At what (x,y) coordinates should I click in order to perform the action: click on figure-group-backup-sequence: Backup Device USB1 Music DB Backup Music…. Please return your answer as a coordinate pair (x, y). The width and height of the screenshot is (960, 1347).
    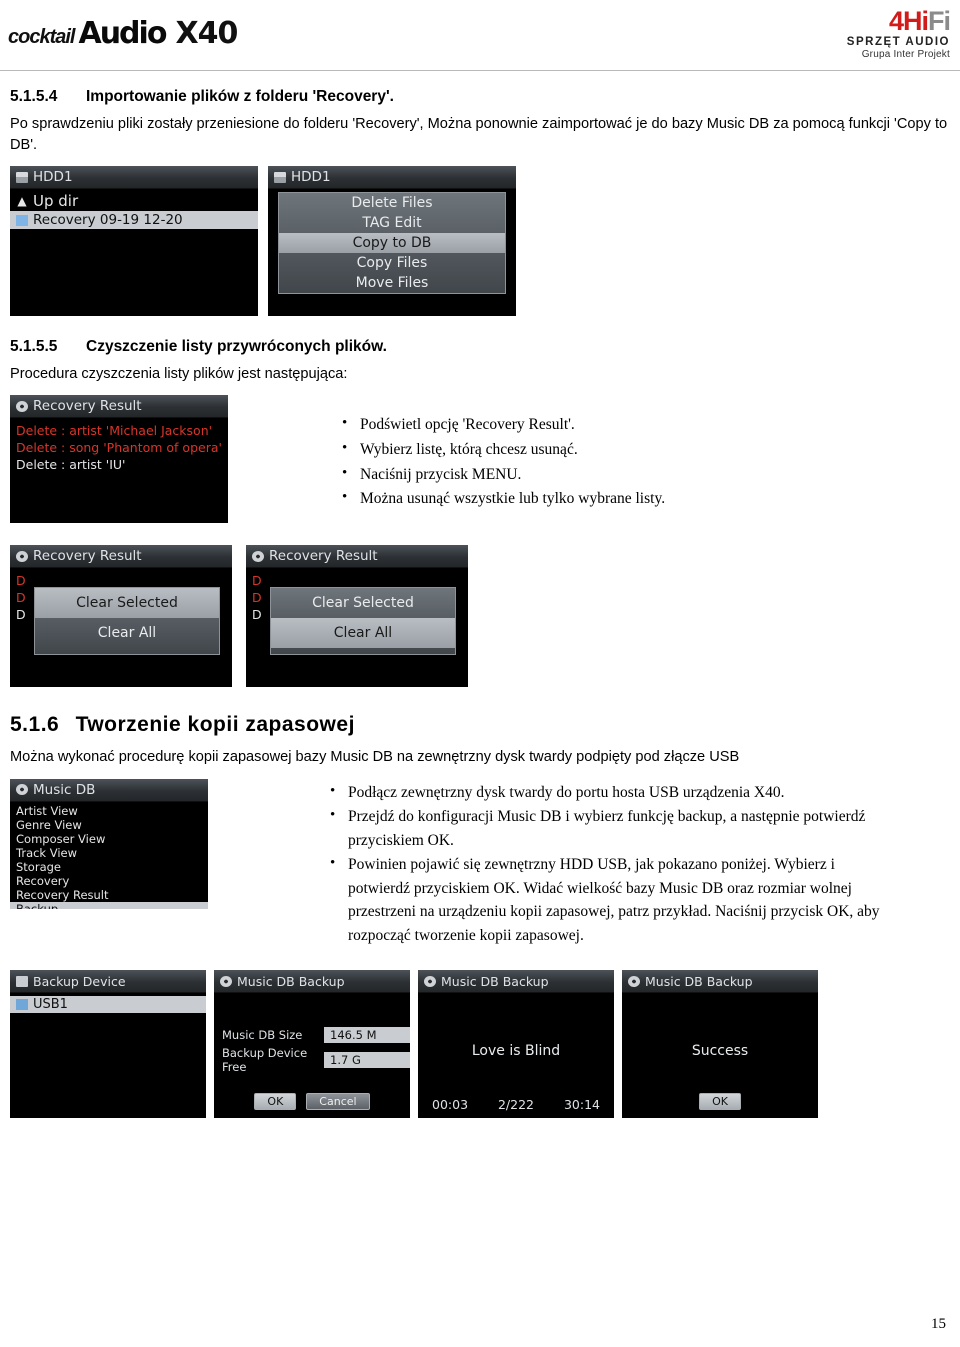
    Looking at the image, I should click on (480, 1044).